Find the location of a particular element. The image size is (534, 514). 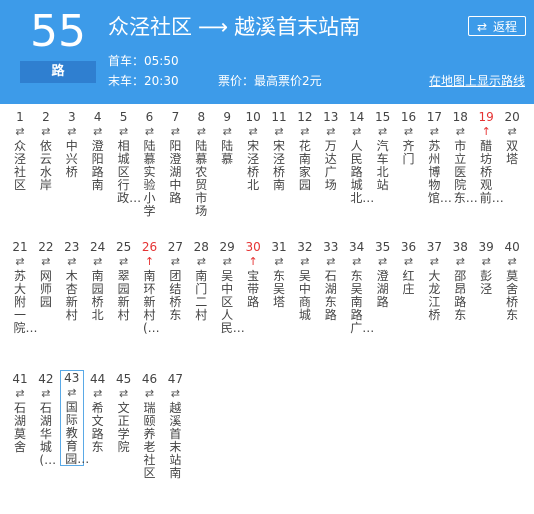

stop-number: 33 is located at coordinates (331, 247).